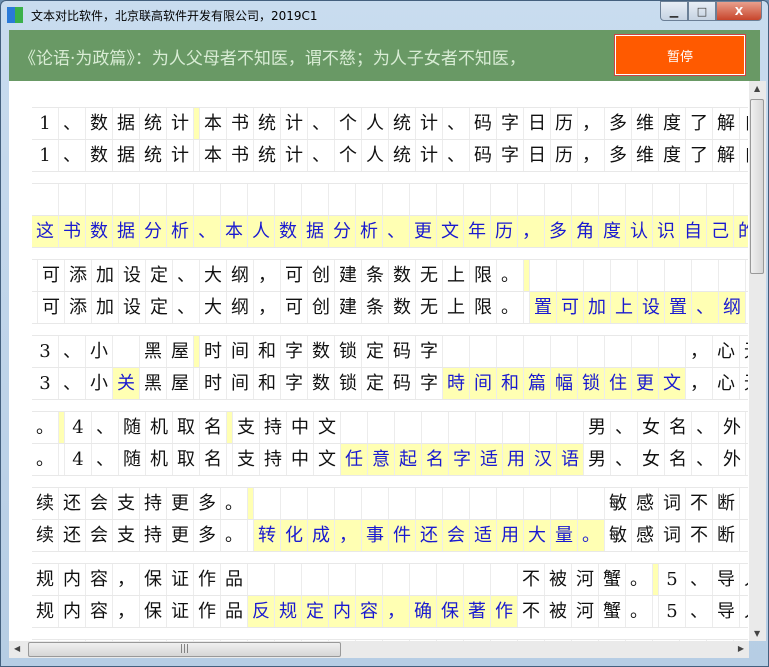  Describe the element at coordinates (477, 231) in the screenshot. I see `char-cell: 年` at that location.